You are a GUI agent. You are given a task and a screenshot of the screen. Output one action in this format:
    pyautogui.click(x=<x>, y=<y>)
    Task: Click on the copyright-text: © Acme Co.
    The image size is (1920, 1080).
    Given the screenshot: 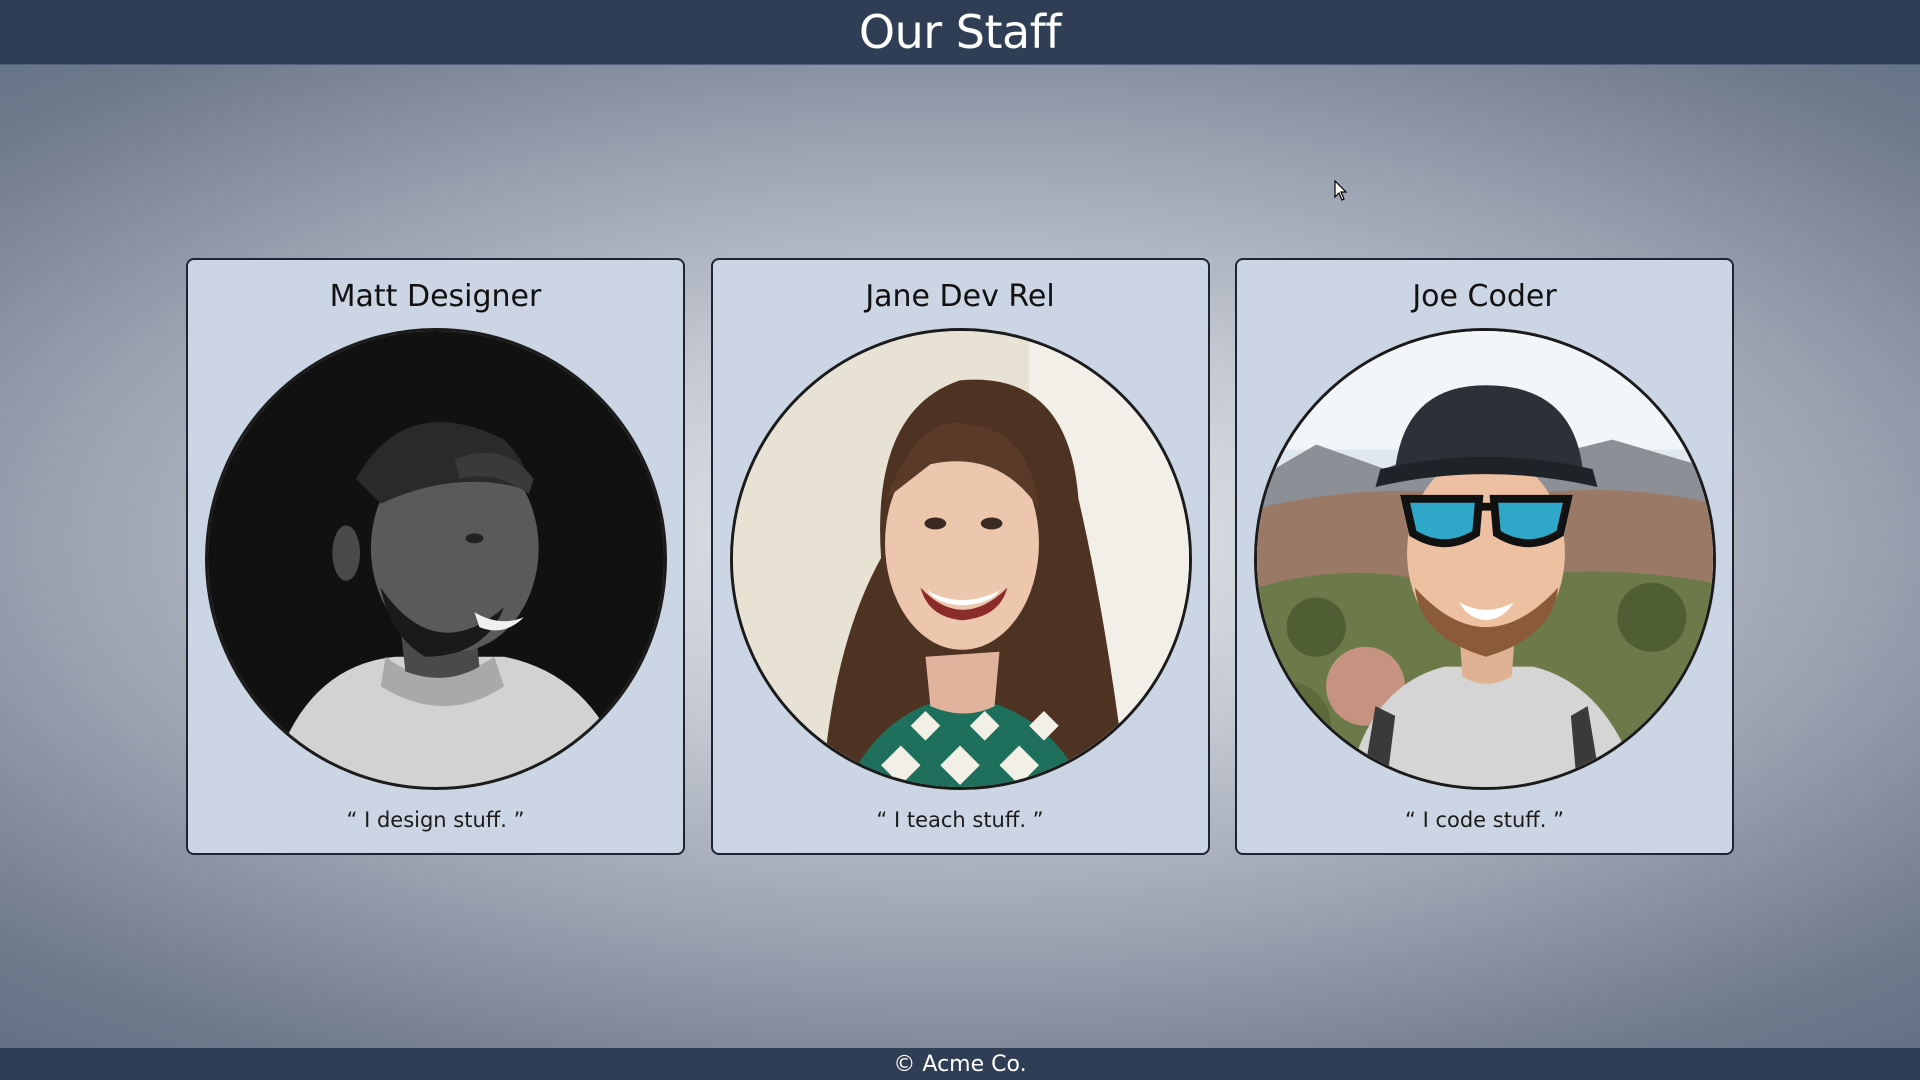 What is the action you would take?
    pyautogui.click(x=960, y=1064)
    